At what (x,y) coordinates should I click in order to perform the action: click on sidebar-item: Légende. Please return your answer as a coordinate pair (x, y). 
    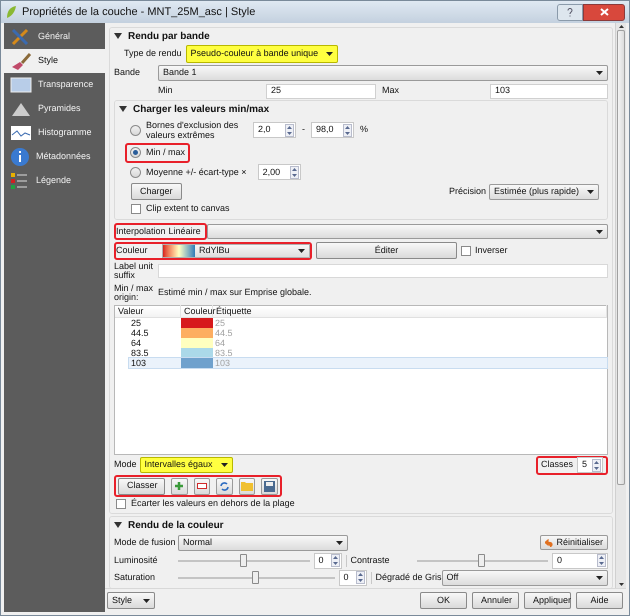
    Looking at the image, I should click on (54, 181).